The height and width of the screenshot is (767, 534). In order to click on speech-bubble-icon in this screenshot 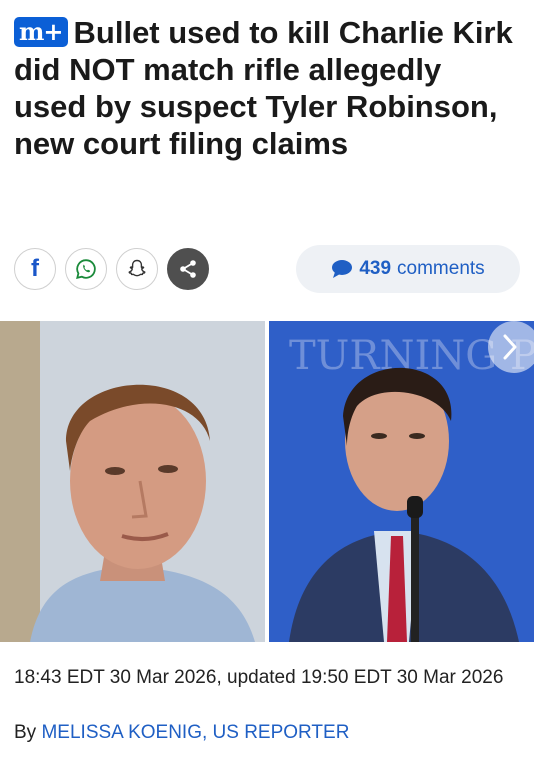, I will do `click(342, 269)`.